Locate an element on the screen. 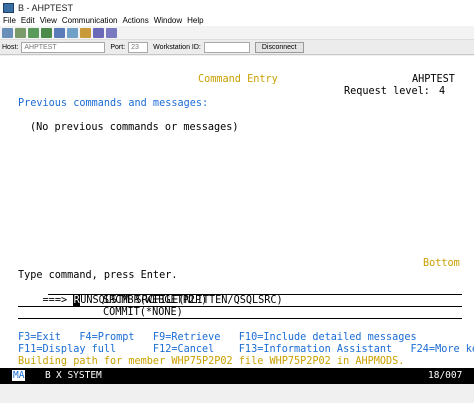  menu-help: Help is located at coordinates (195, 20).